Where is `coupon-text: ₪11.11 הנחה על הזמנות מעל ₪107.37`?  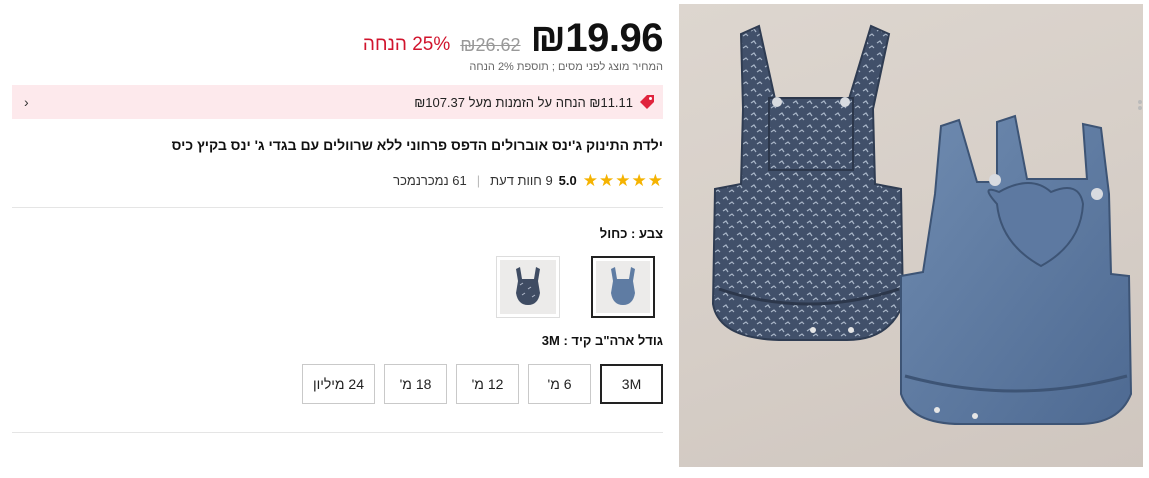 coupon-text: ₪11.11 הנחה על הזמנות מעל ₪107.37 is located at coordinates (523, 102).